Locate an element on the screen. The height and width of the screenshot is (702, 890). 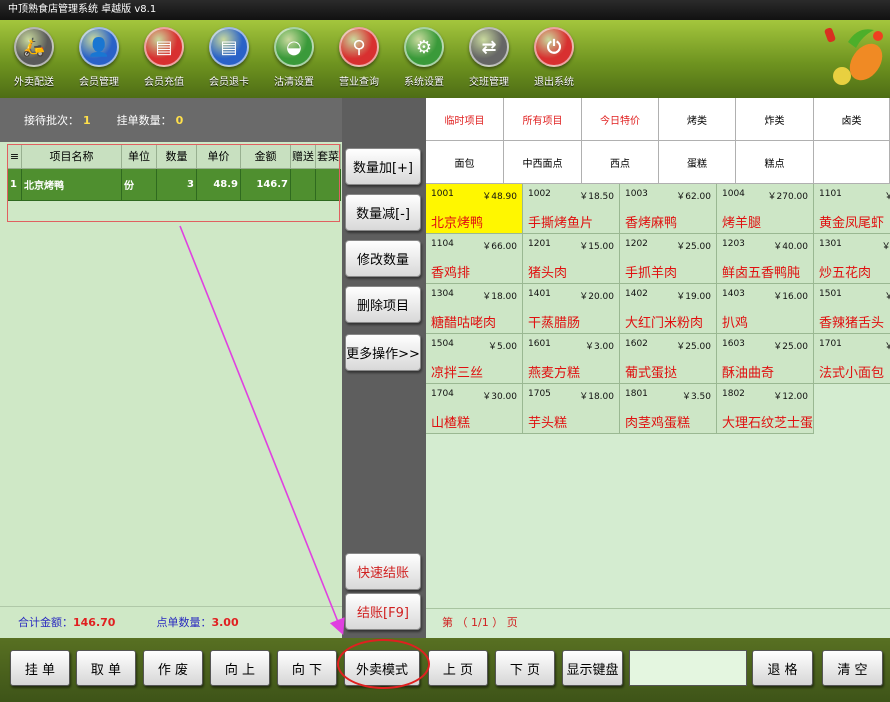
clear-button: 清 空 is located at coordinates (852, 668).